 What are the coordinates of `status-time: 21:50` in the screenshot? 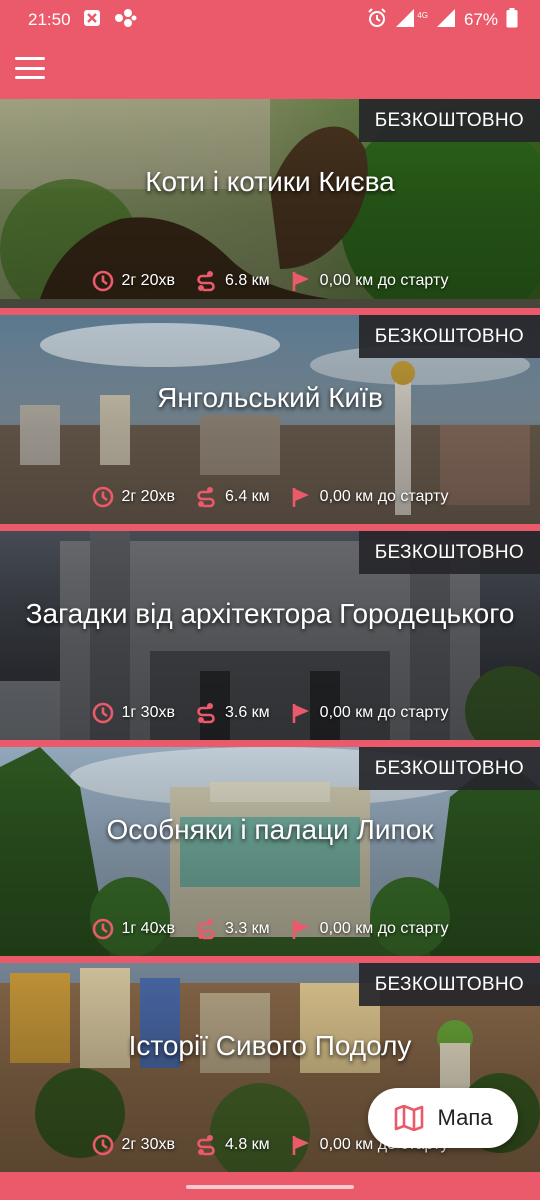 It's located at (49, 19).